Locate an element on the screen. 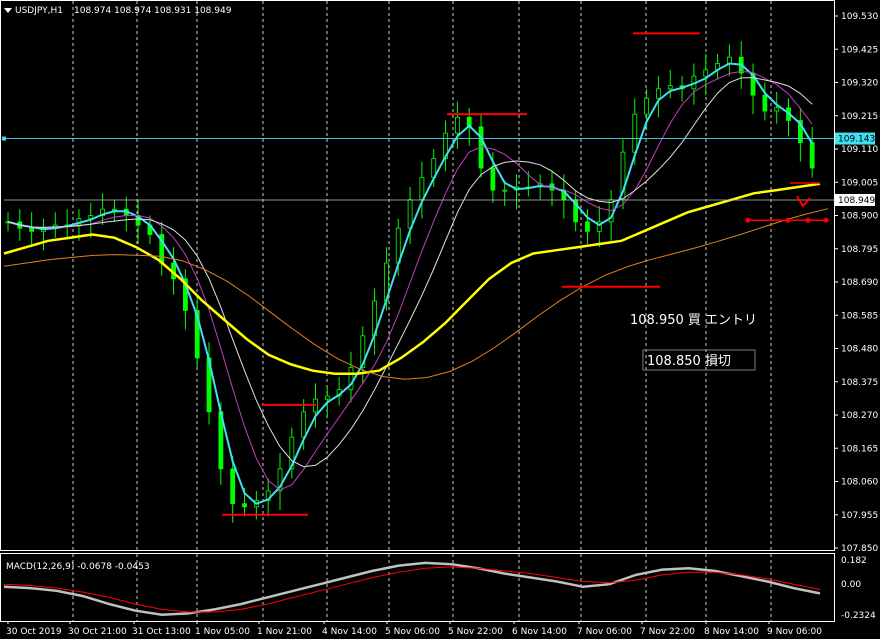 The height and width of the screenshot is (639, 880). symbol-label: USDJPY,H1 is located at coordinates (39, 11).